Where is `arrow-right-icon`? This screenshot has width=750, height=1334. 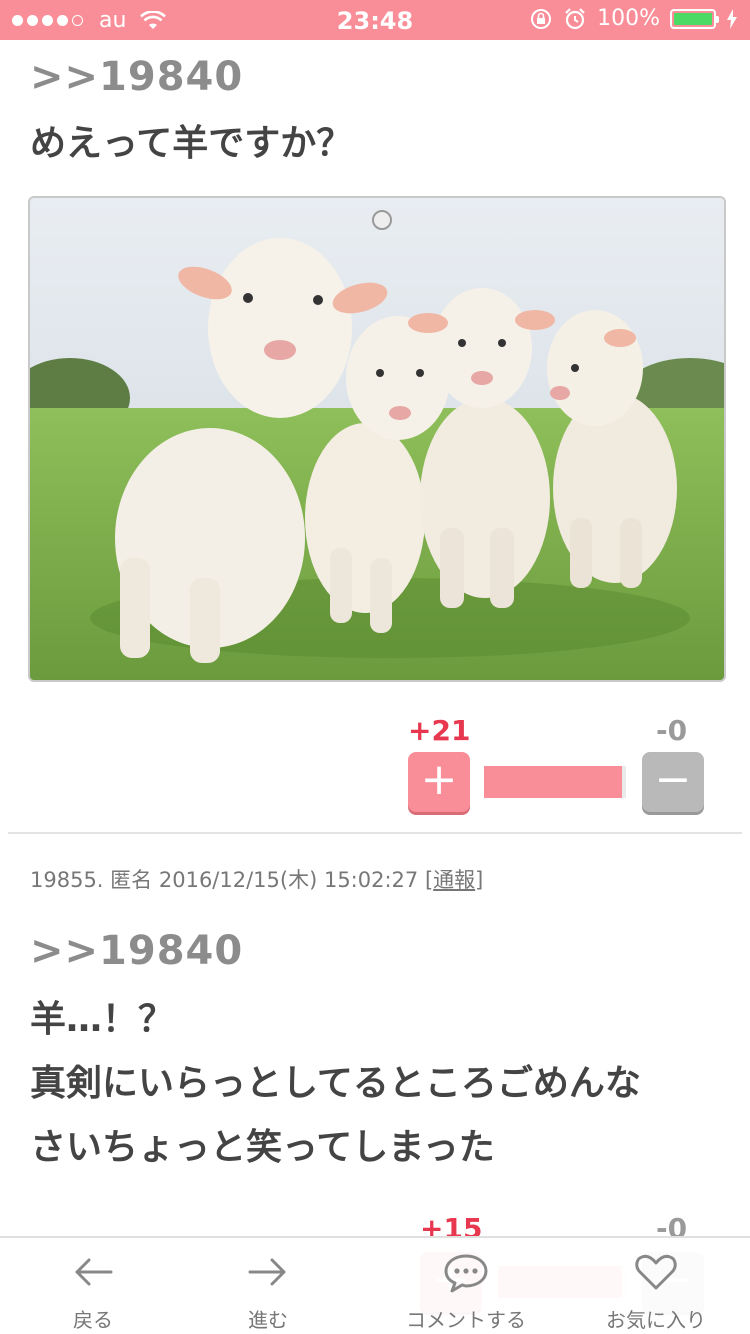
arrow-right-icon is located at coordinates (267, 1272).